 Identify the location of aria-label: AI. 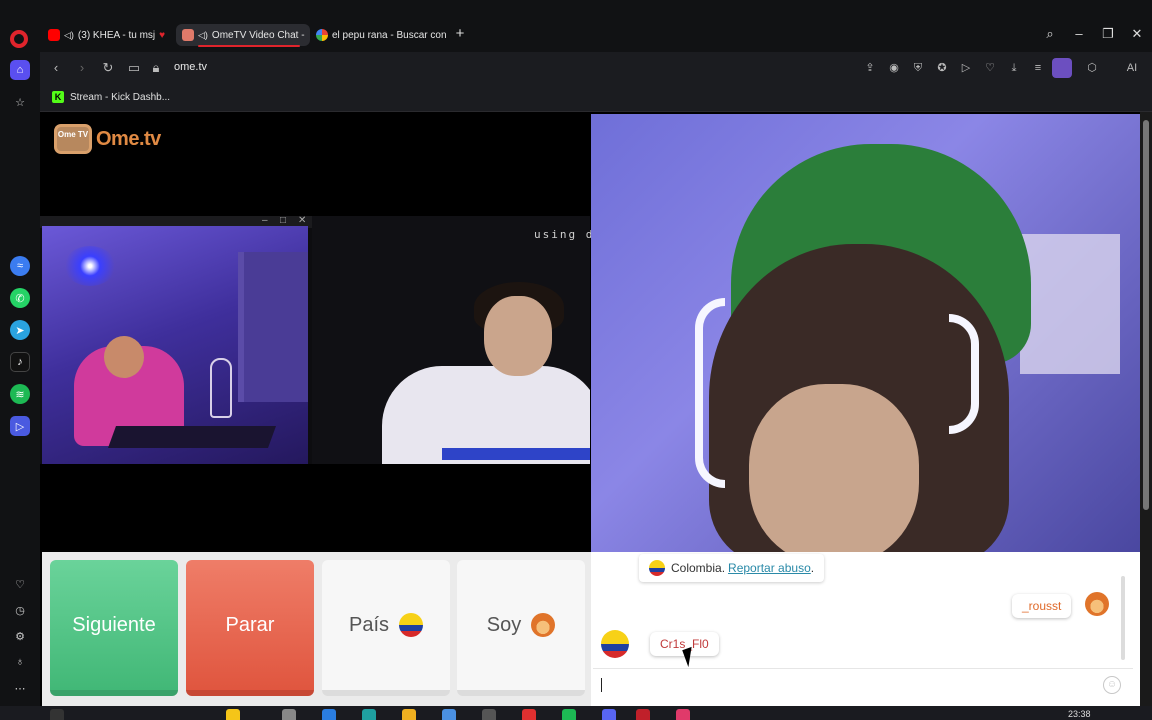
(1132, 68).